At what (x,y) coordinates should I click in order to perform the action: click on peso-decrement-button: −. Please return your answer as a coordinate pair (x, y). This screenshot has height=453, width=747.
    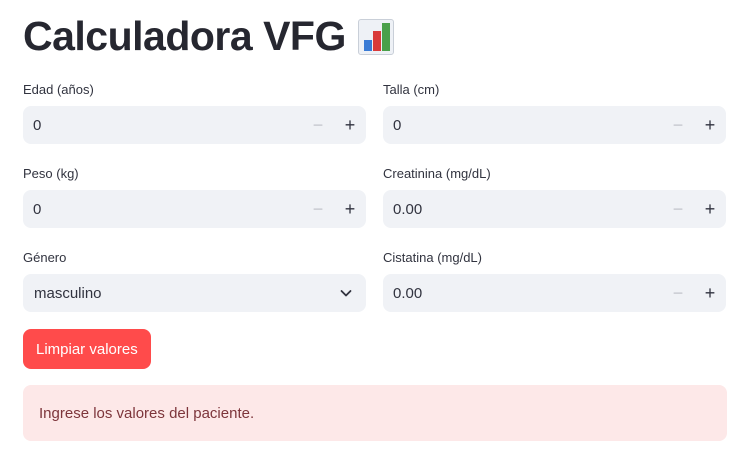
    Looking at the image, I should click on (318, 209).